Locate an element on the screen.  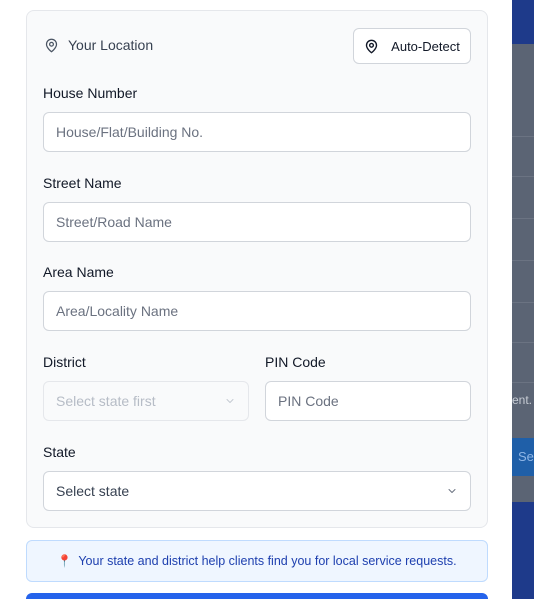
street-name-input is located at coordinates (257, 222).